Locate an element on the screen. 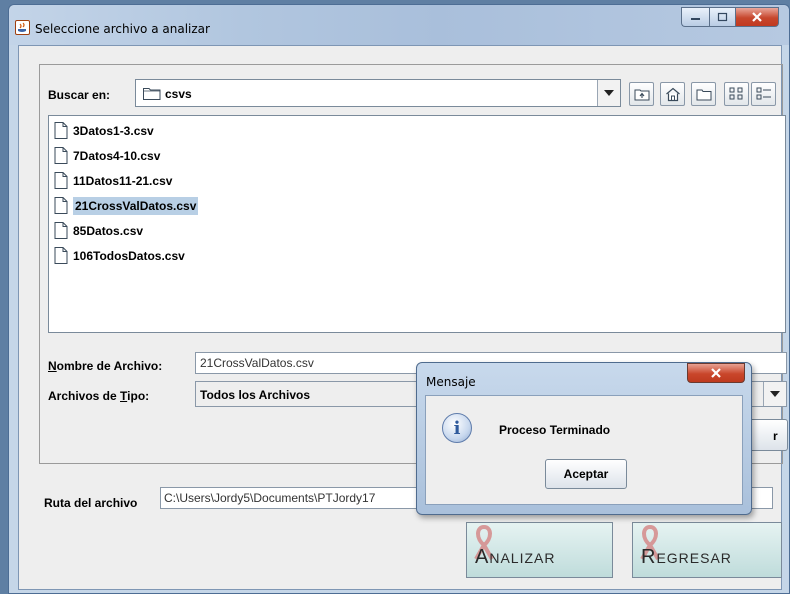  look-in-value: csvs is located at coordinates (178, 94).